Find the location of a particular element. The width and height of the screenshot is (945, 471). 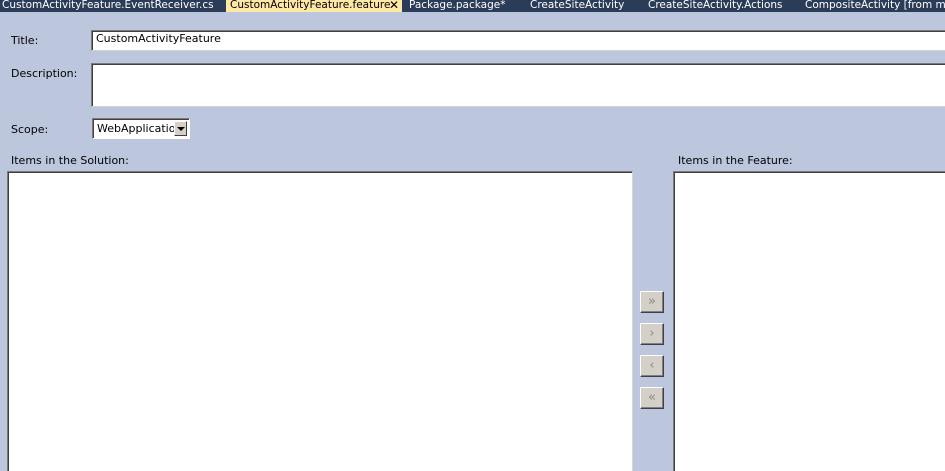

description-input is located at coordinates (518, 85).